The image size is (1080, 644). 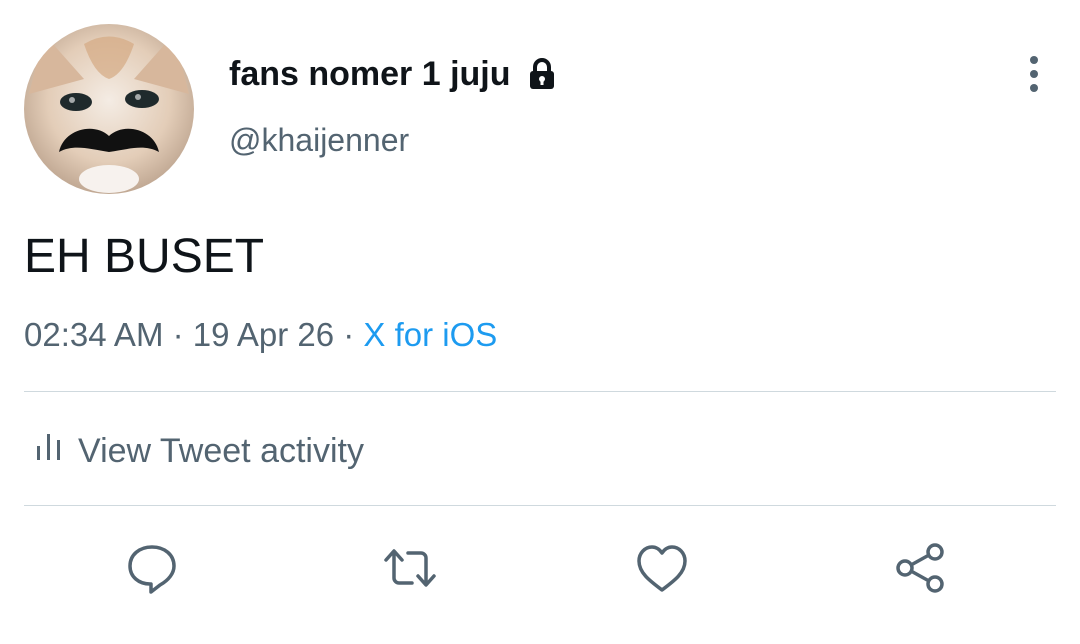 I want to click on avatar-image, so click(x=109, y=109).